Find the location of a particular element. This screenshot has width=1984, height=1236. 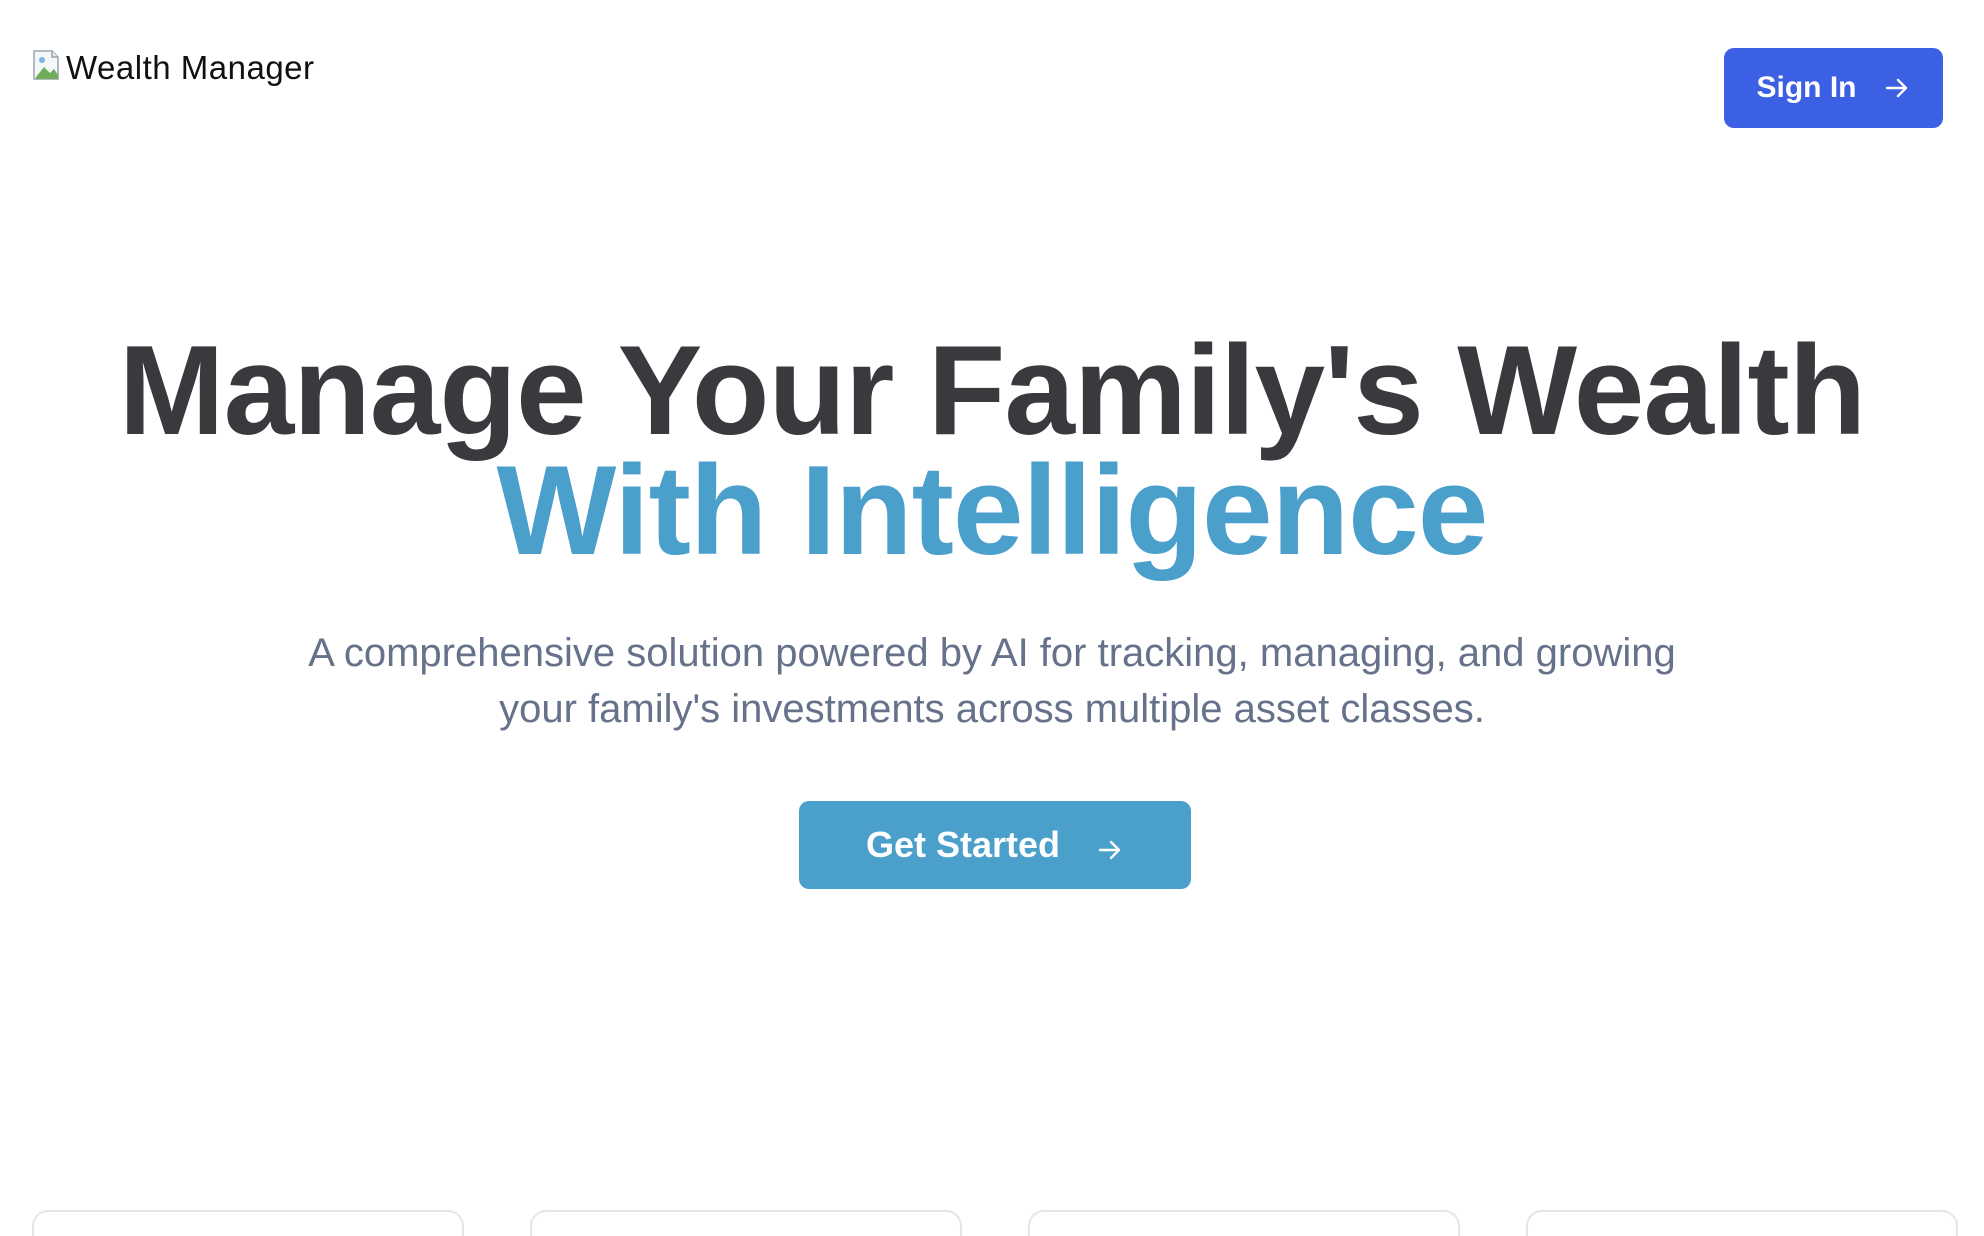

sign-in-label: Sign In is located at coordinates (1806, 87).